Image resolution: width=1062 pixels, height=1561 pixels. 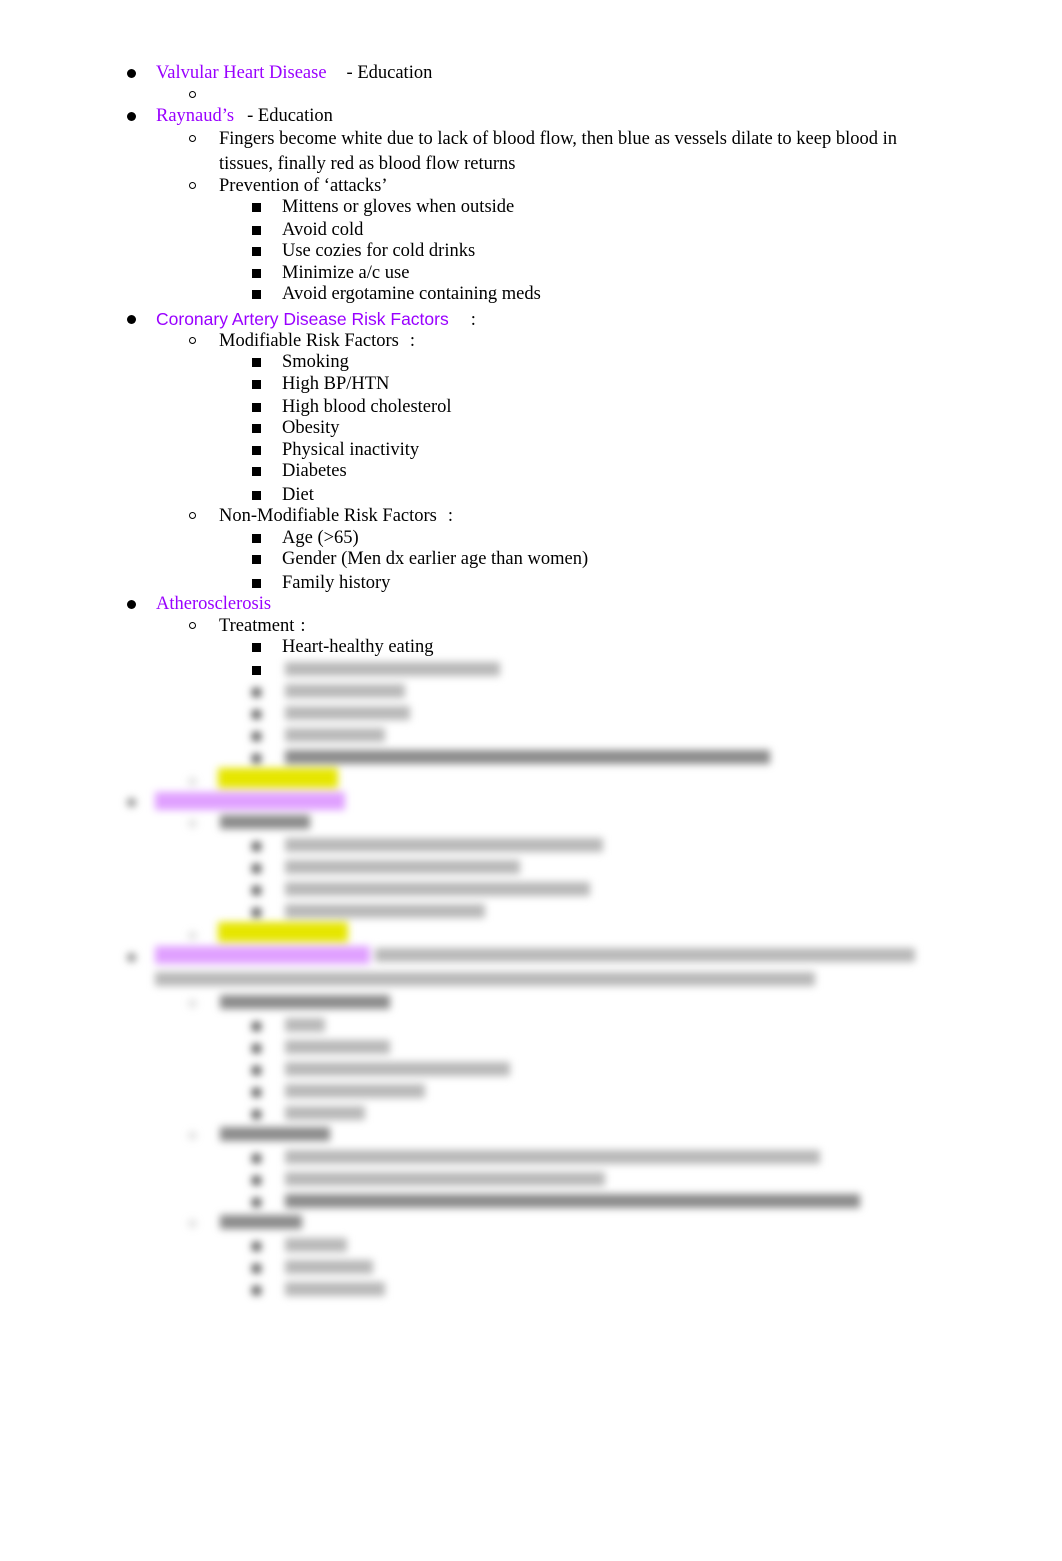 I want to click on list-item-prevention: Prevention of ‘attacks’, so click(x=303, y=186).